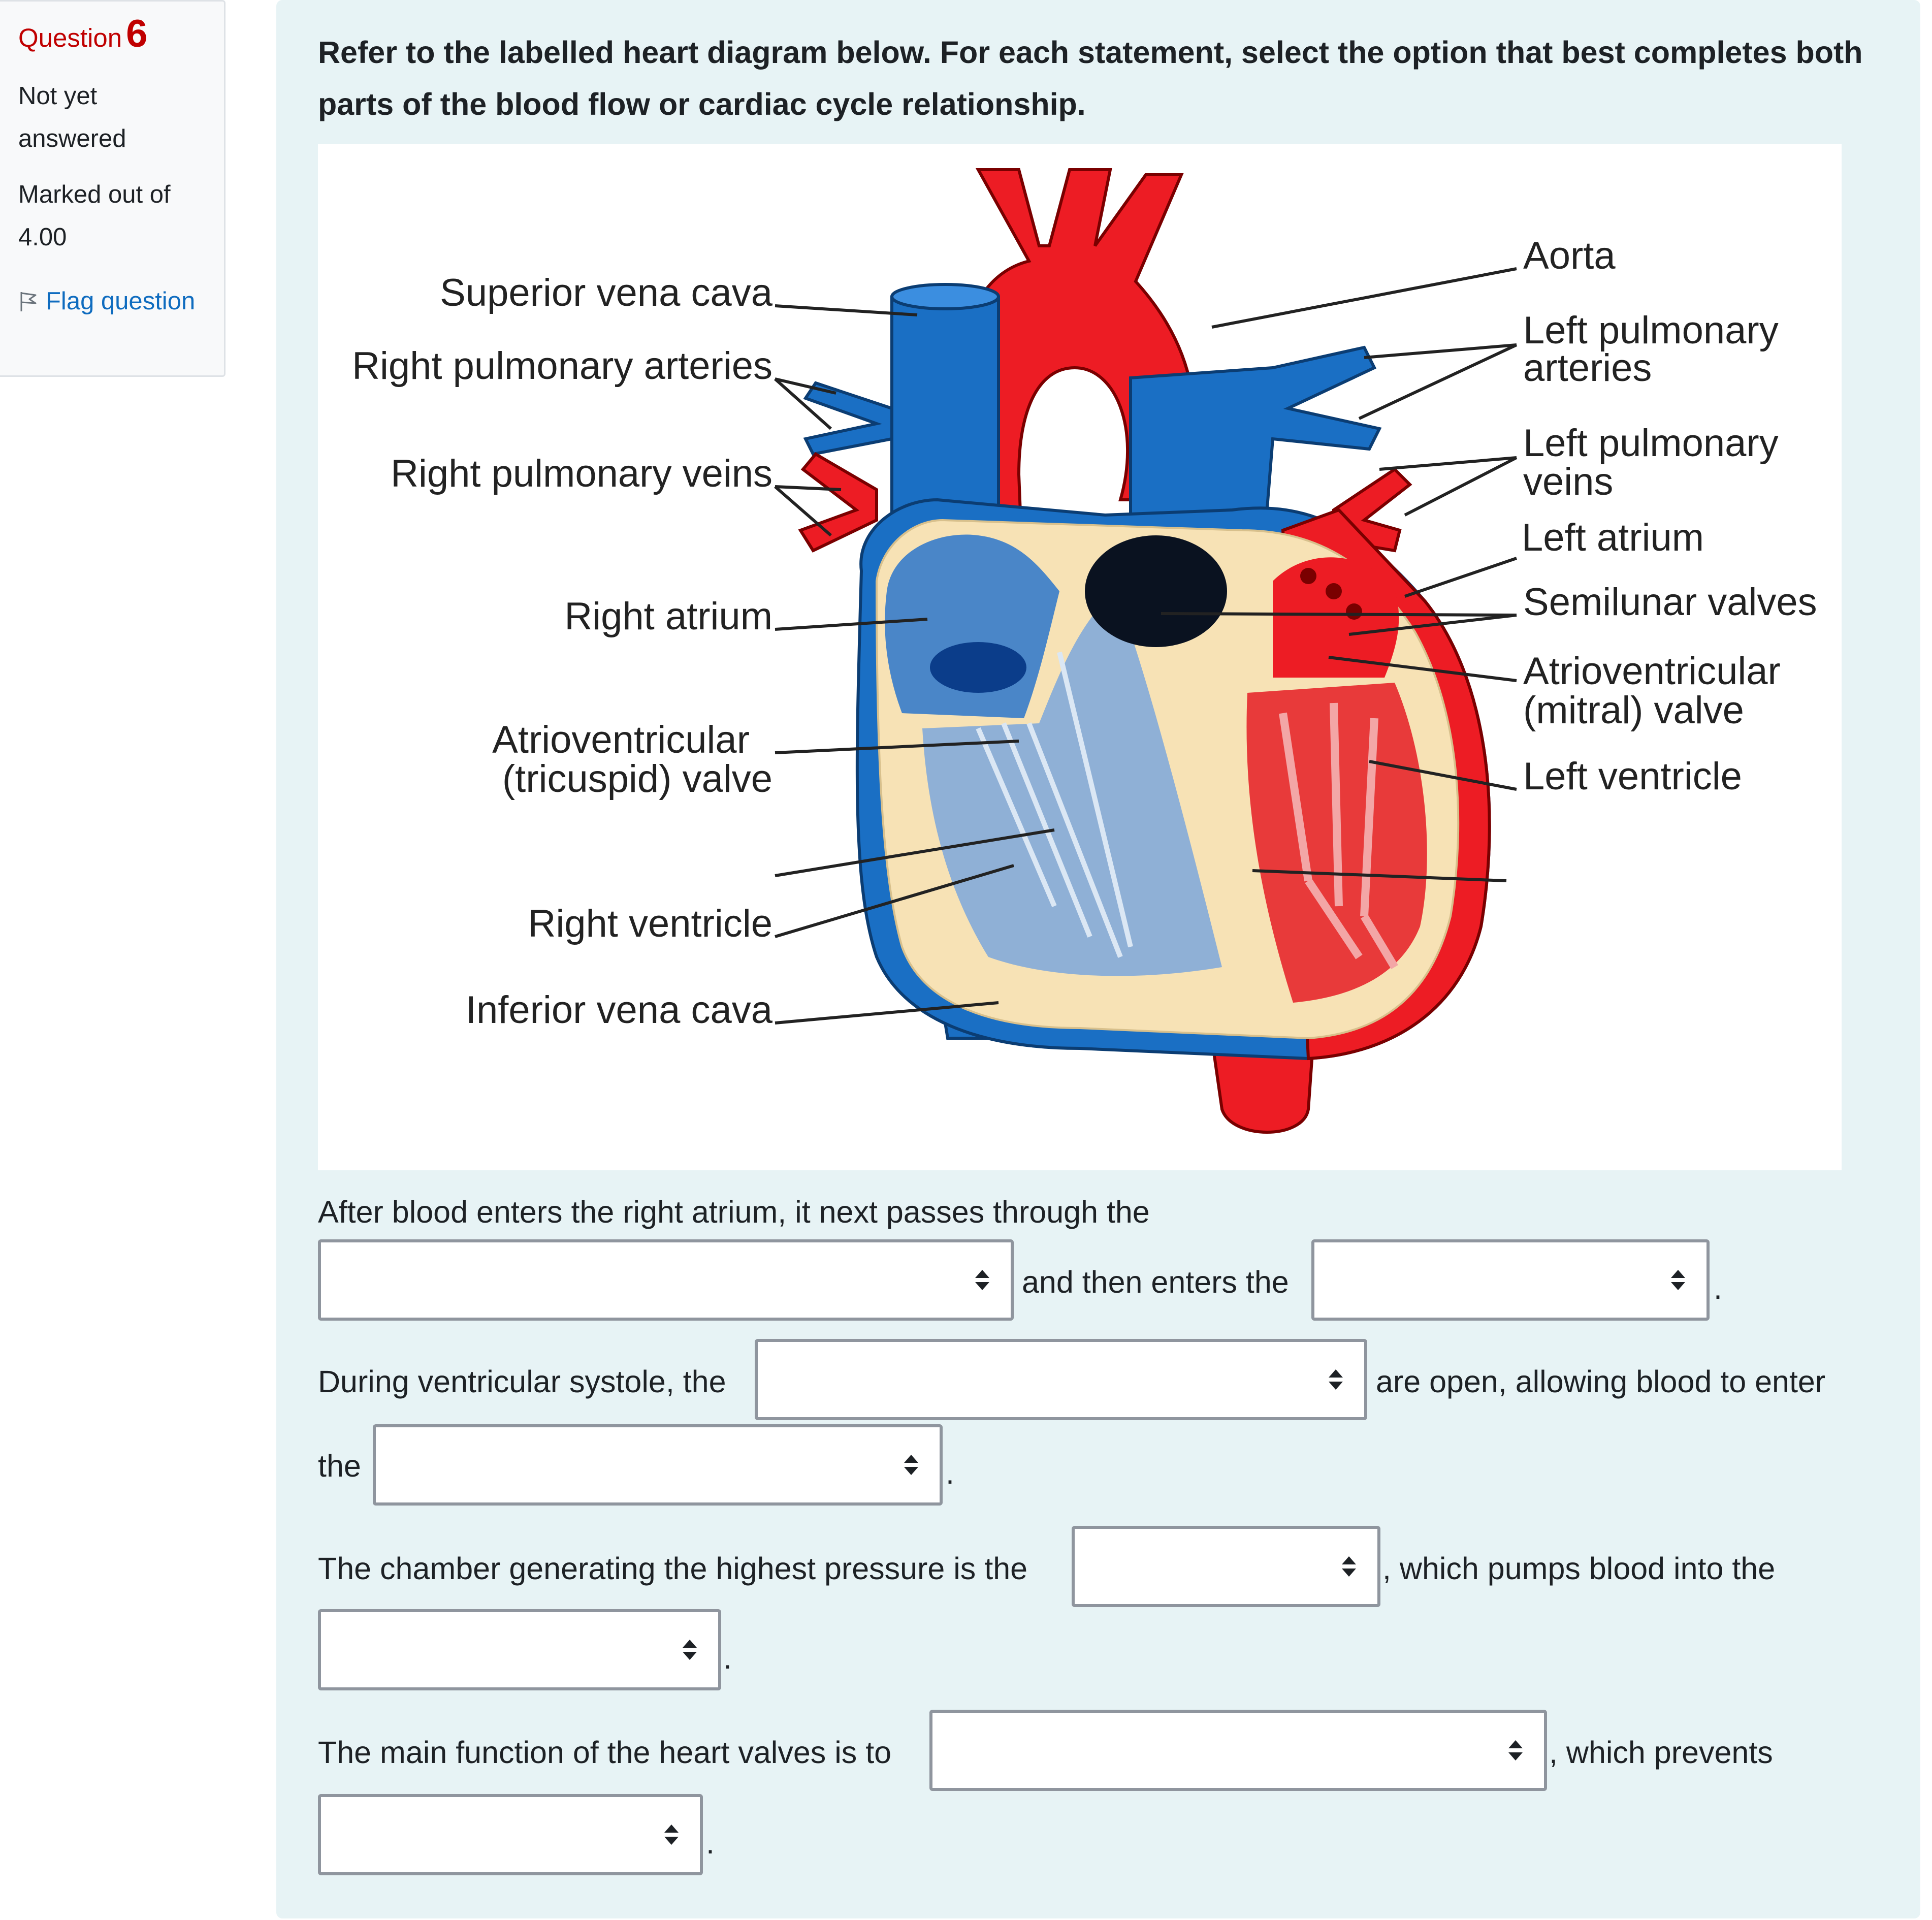 The image size is (1932, 1920). I want to click on label-superior-vena-cava: Superior vena cava, so click(606, 292).